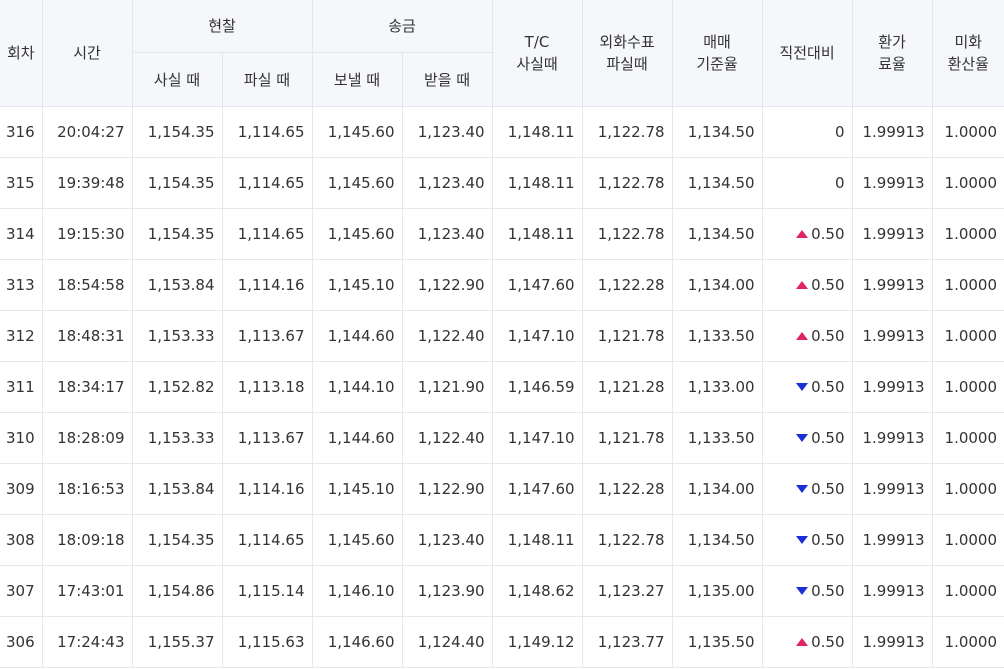 The image size is (1004, 669). I want to click on header-remit-receive: 받을 때, so click(447, 79).